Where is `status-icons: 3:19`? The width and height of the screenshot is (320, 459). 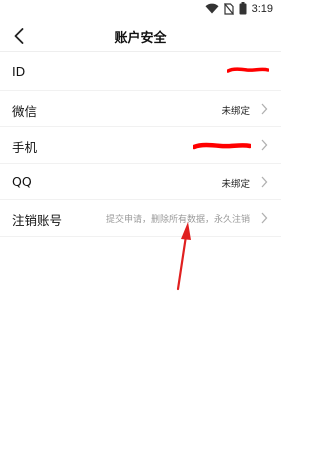 status-icons: 3:19 is located at coordinates (239, 8).